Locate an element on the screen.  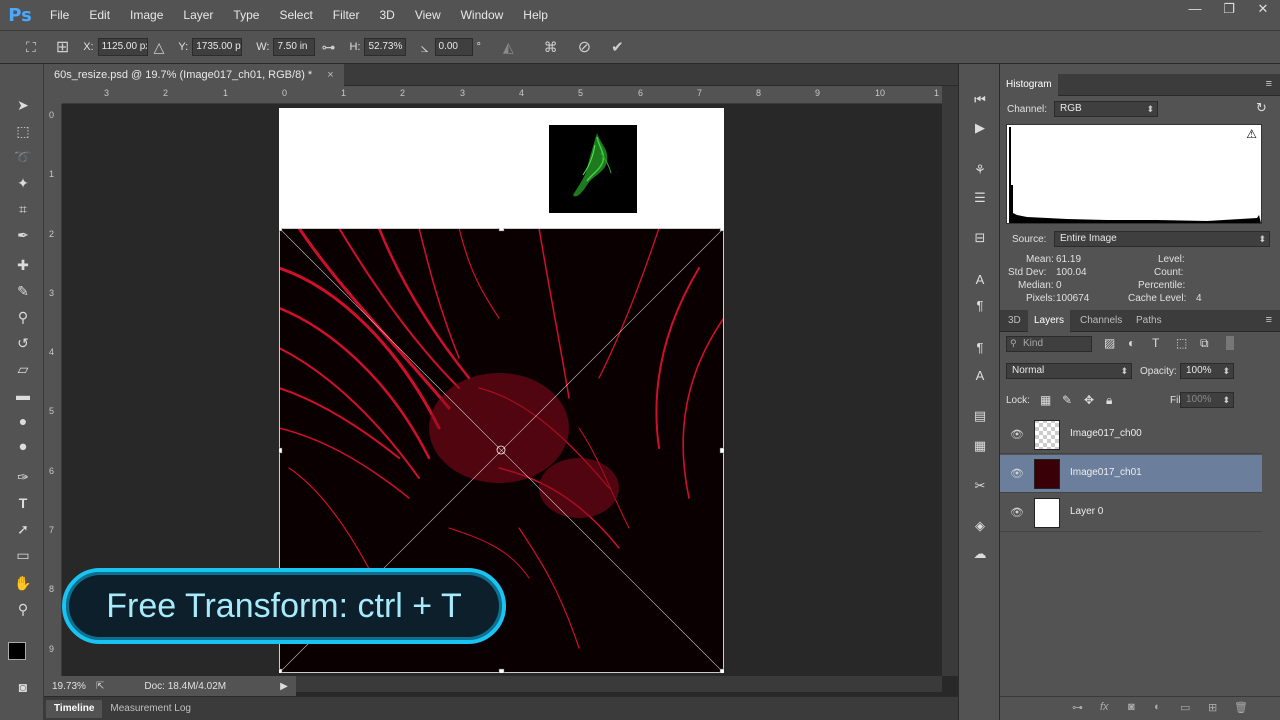
document-close-button: × is located at coordinates (330, 75).